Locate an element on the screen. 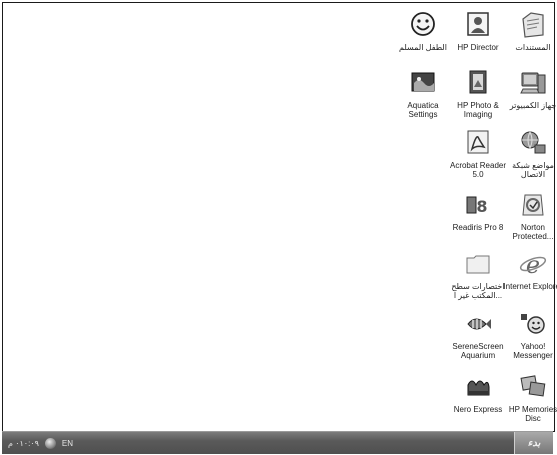 Image resolution: width=557 pixels, height=455 pixels. desktop-icon-my-computer: جهاز الكمبيوتر is located at coordinates (530, 88).